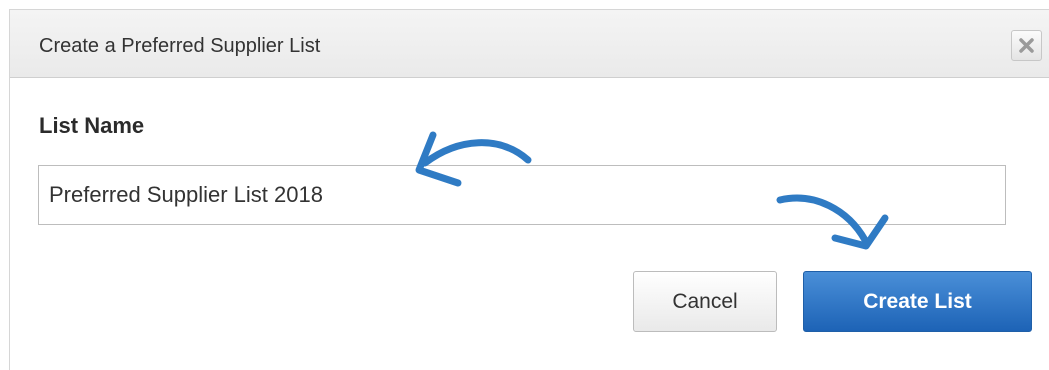 This screenshot has width=1049, height=370. Describe the element at coordinates (705, 301) in the screenshot. I see `cancel-button: Cancel` at that location.